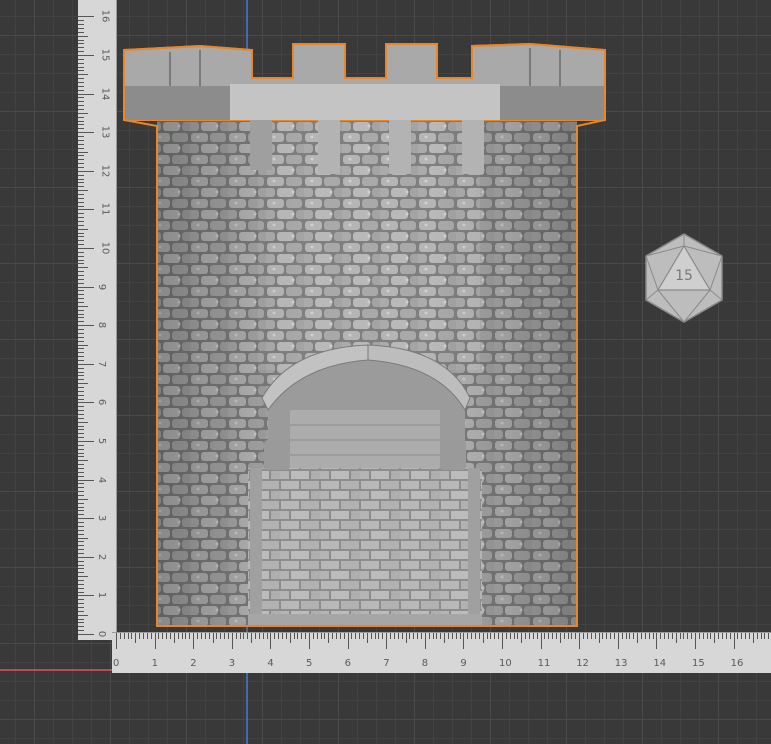  What do you see at coordinates (698, 663) in the screenshot?
I see `horizontal-ruler-label: 15` at bounding box center [698, 663].